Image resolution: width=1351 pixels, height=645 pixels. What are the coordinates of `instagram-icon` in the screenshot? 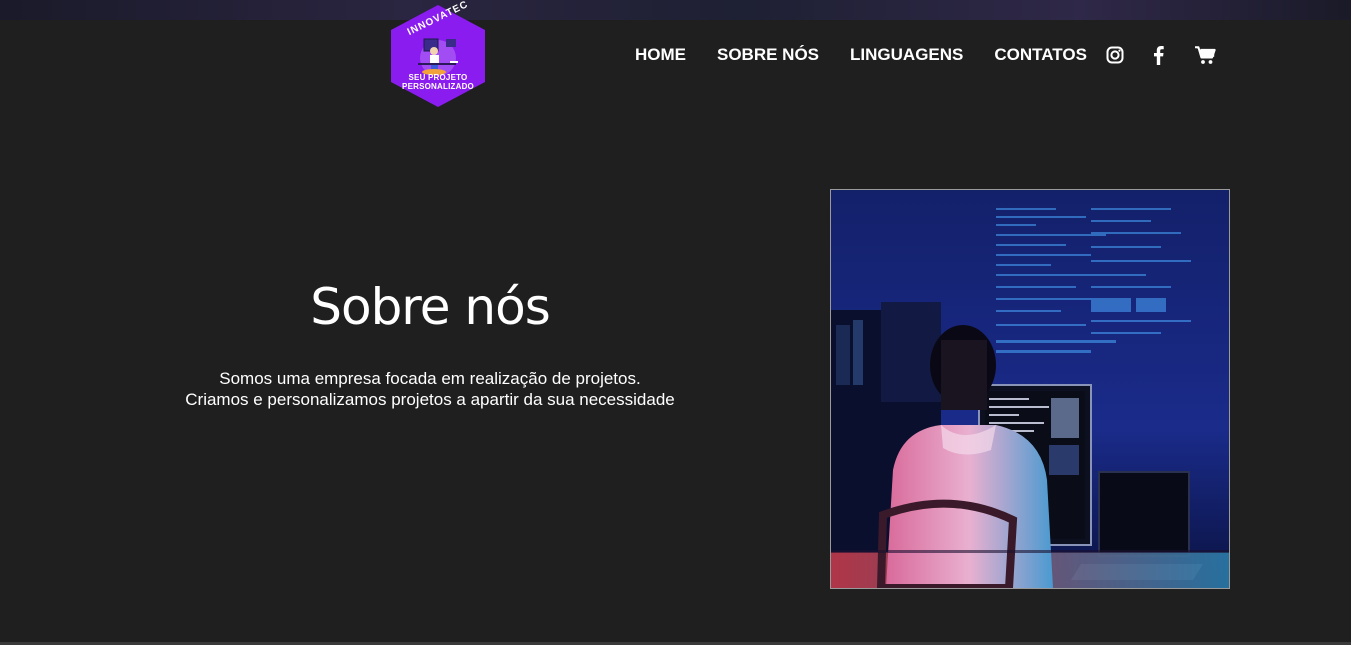 It's located at (1115, 55).